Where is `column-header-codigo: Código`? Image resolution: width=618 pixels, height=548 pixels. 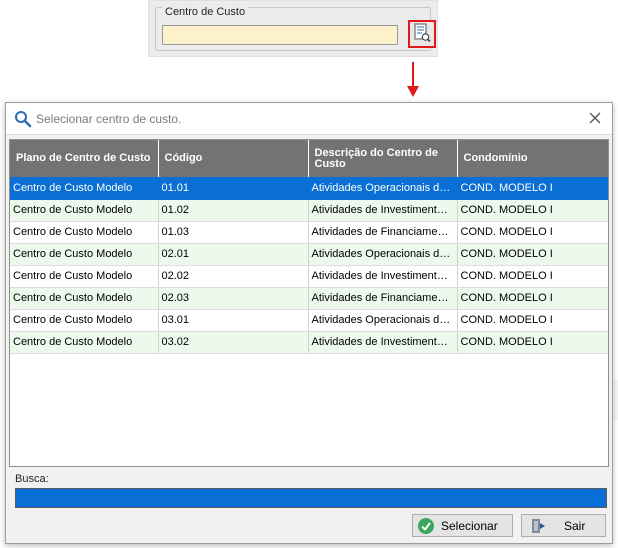
column-header-codigo: Código is located at coordinates (233, 158).